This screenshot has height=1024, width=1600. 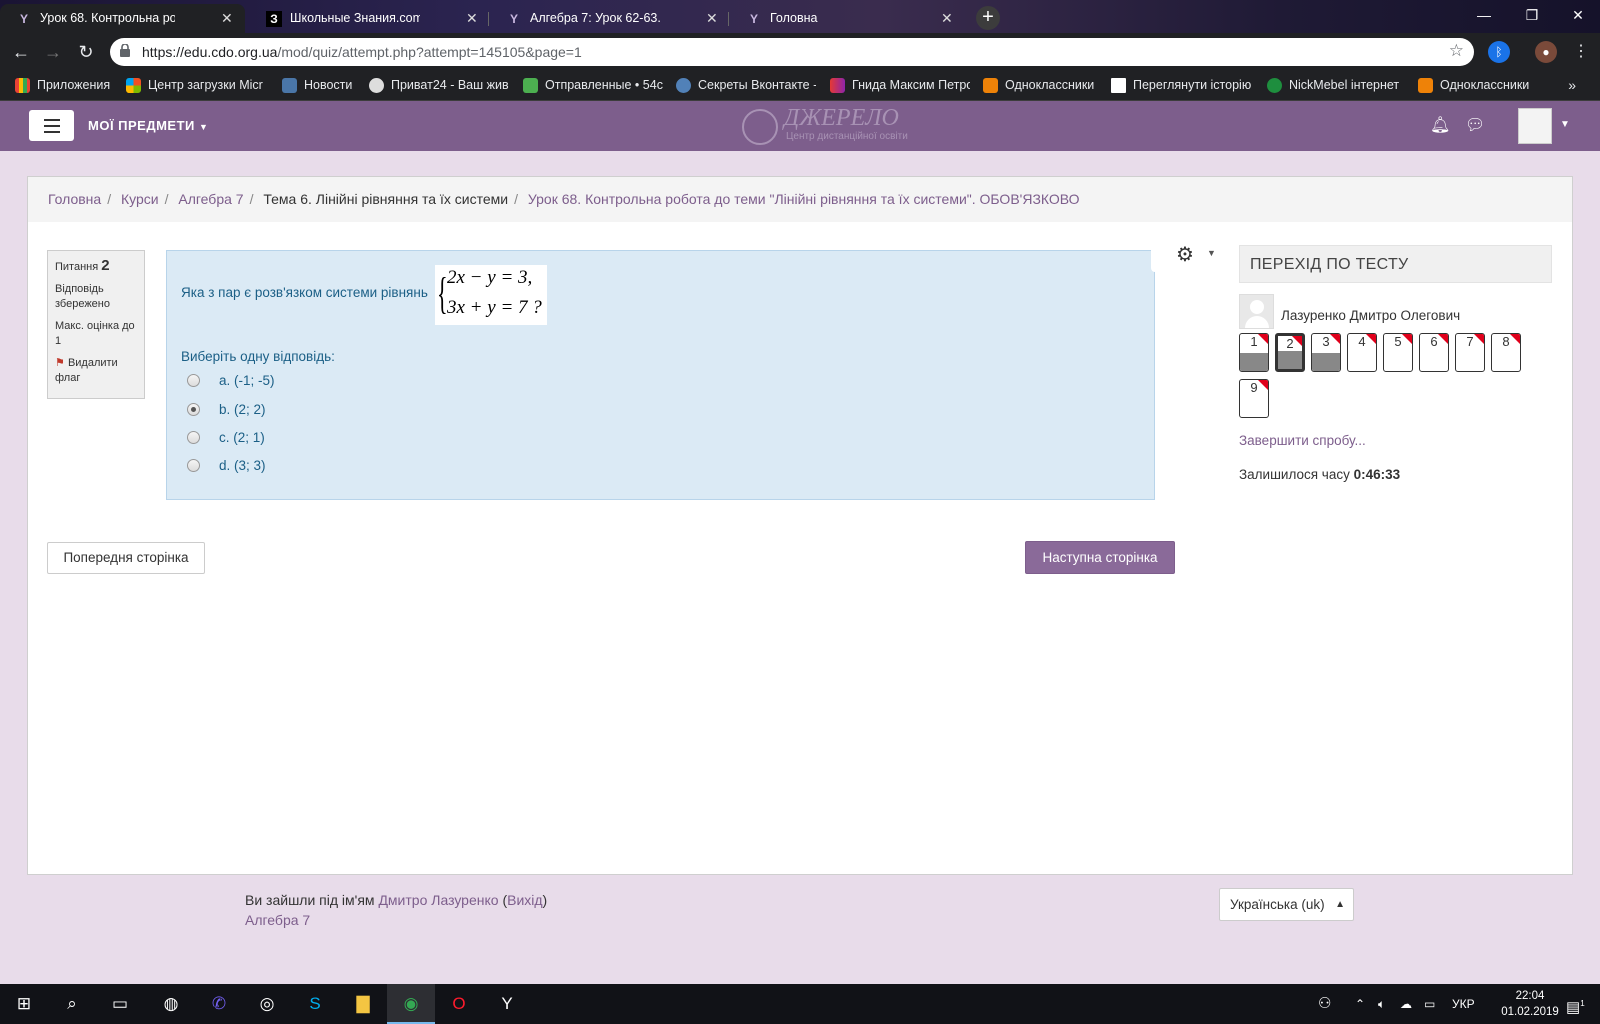 What do you see at coordinates (1456, 51) in the screenshot?
I see `bookmark-star-icon: ☆` at bounding box center [1456, 51].